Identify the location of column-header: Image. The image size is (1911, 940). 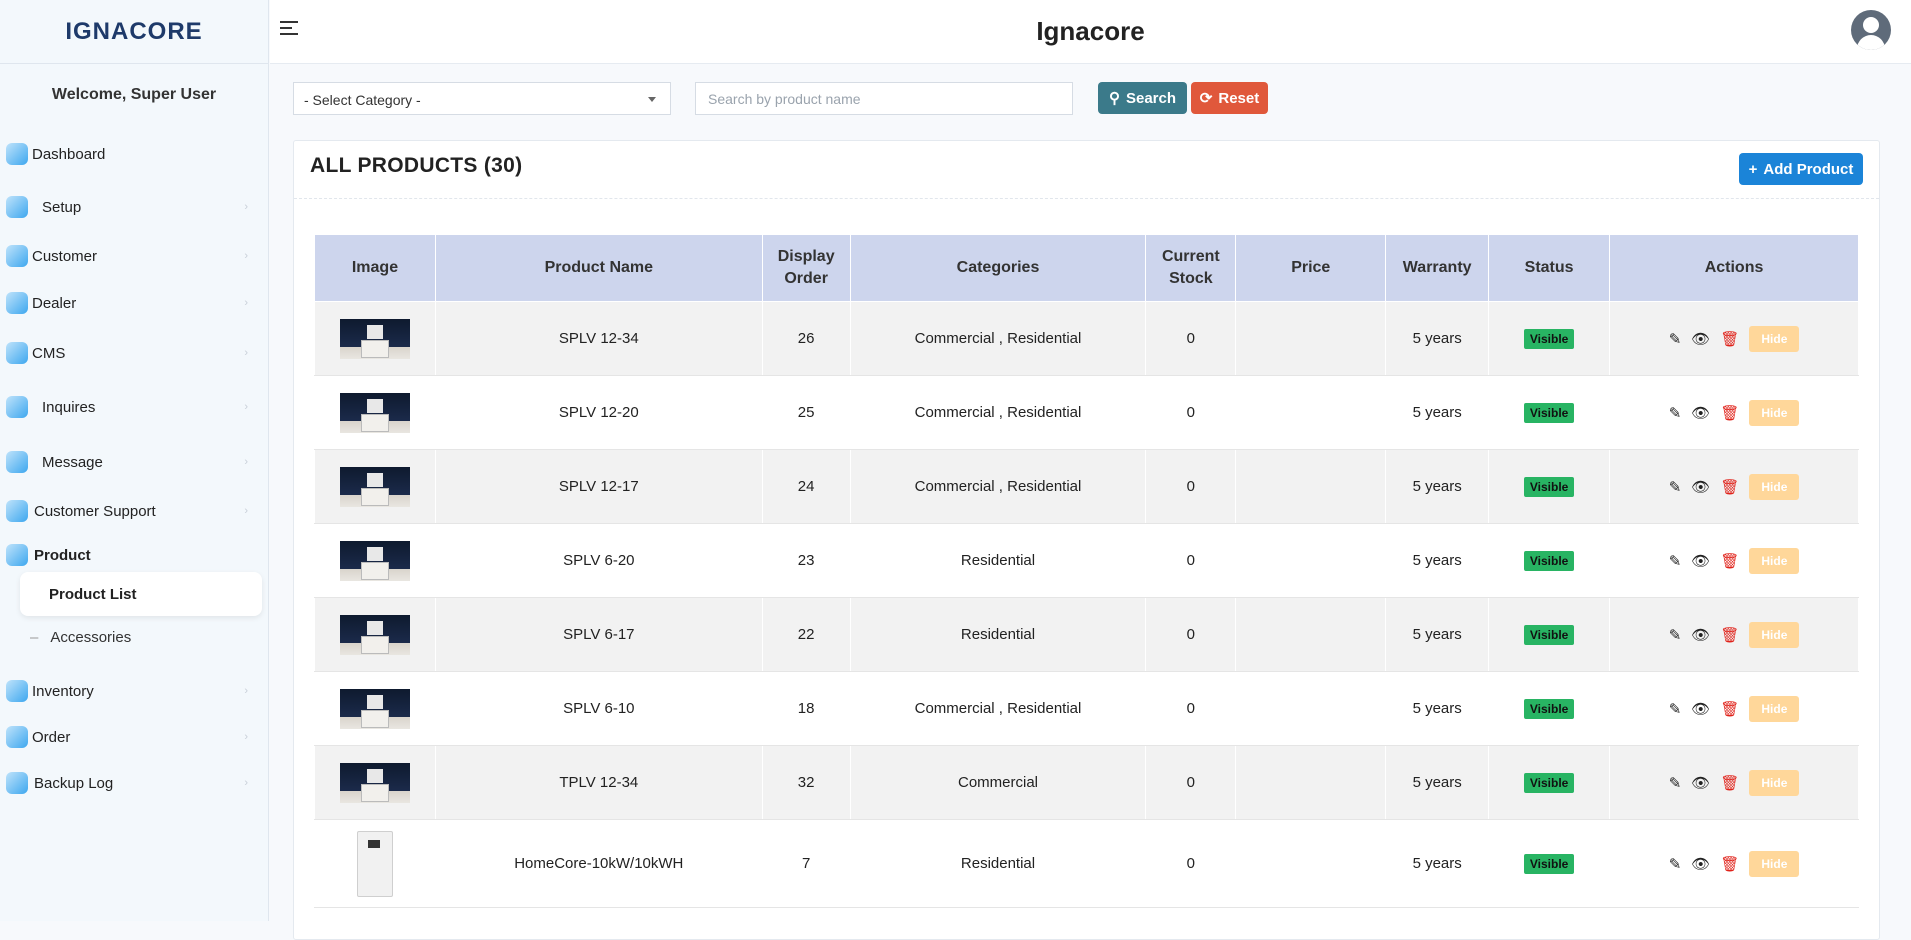
(375, 268).